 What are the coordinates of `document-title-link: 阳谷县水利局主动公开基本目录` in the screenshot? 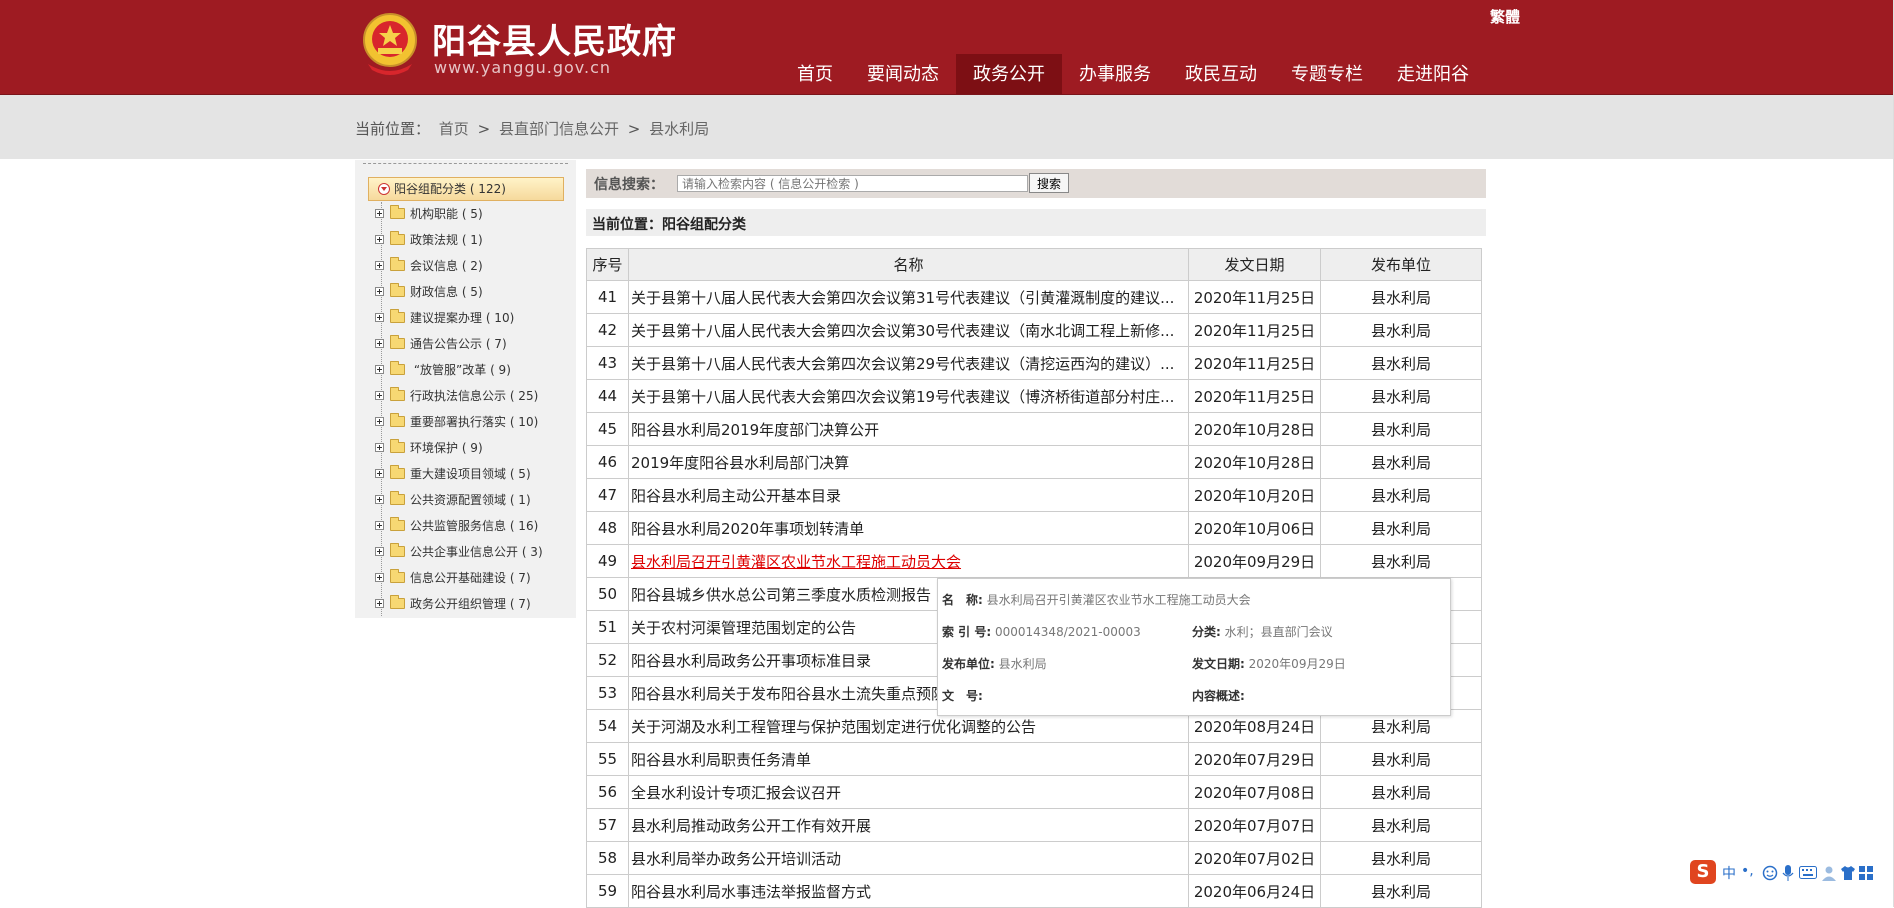 It's located at (908, 495).